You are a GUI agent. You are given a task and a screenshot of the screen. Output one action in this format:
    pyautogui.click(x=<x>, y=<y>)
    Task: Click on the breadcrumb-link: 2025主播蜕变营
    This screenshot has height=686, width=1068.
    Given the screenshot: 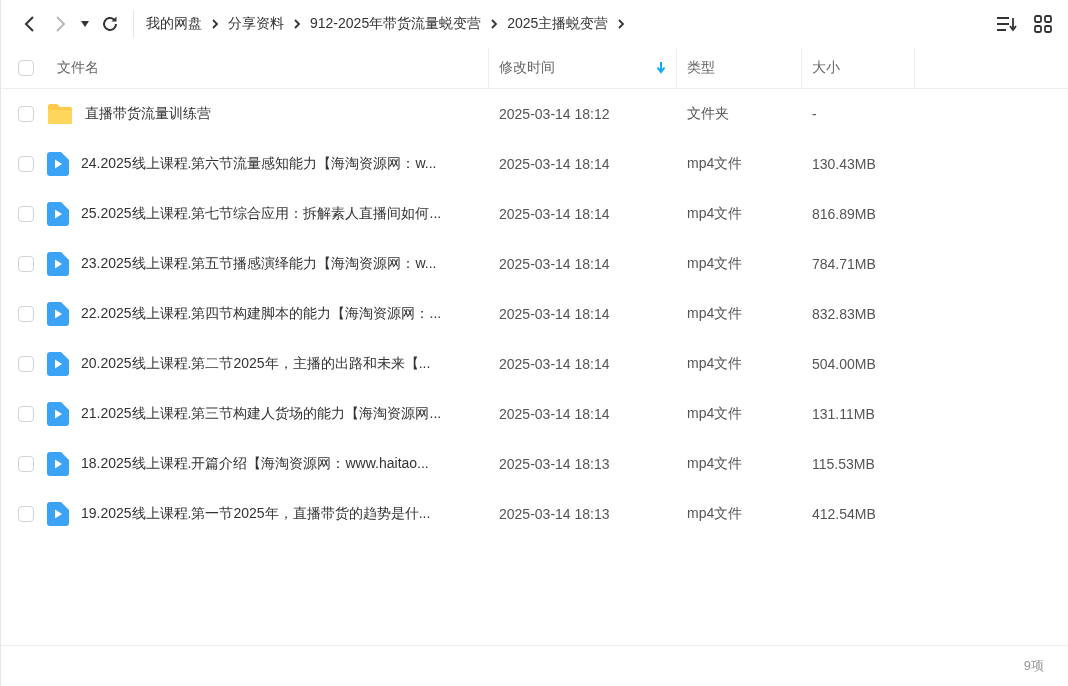 What is the action you would take?
    pyautogui.click(x=558, y=24)
    